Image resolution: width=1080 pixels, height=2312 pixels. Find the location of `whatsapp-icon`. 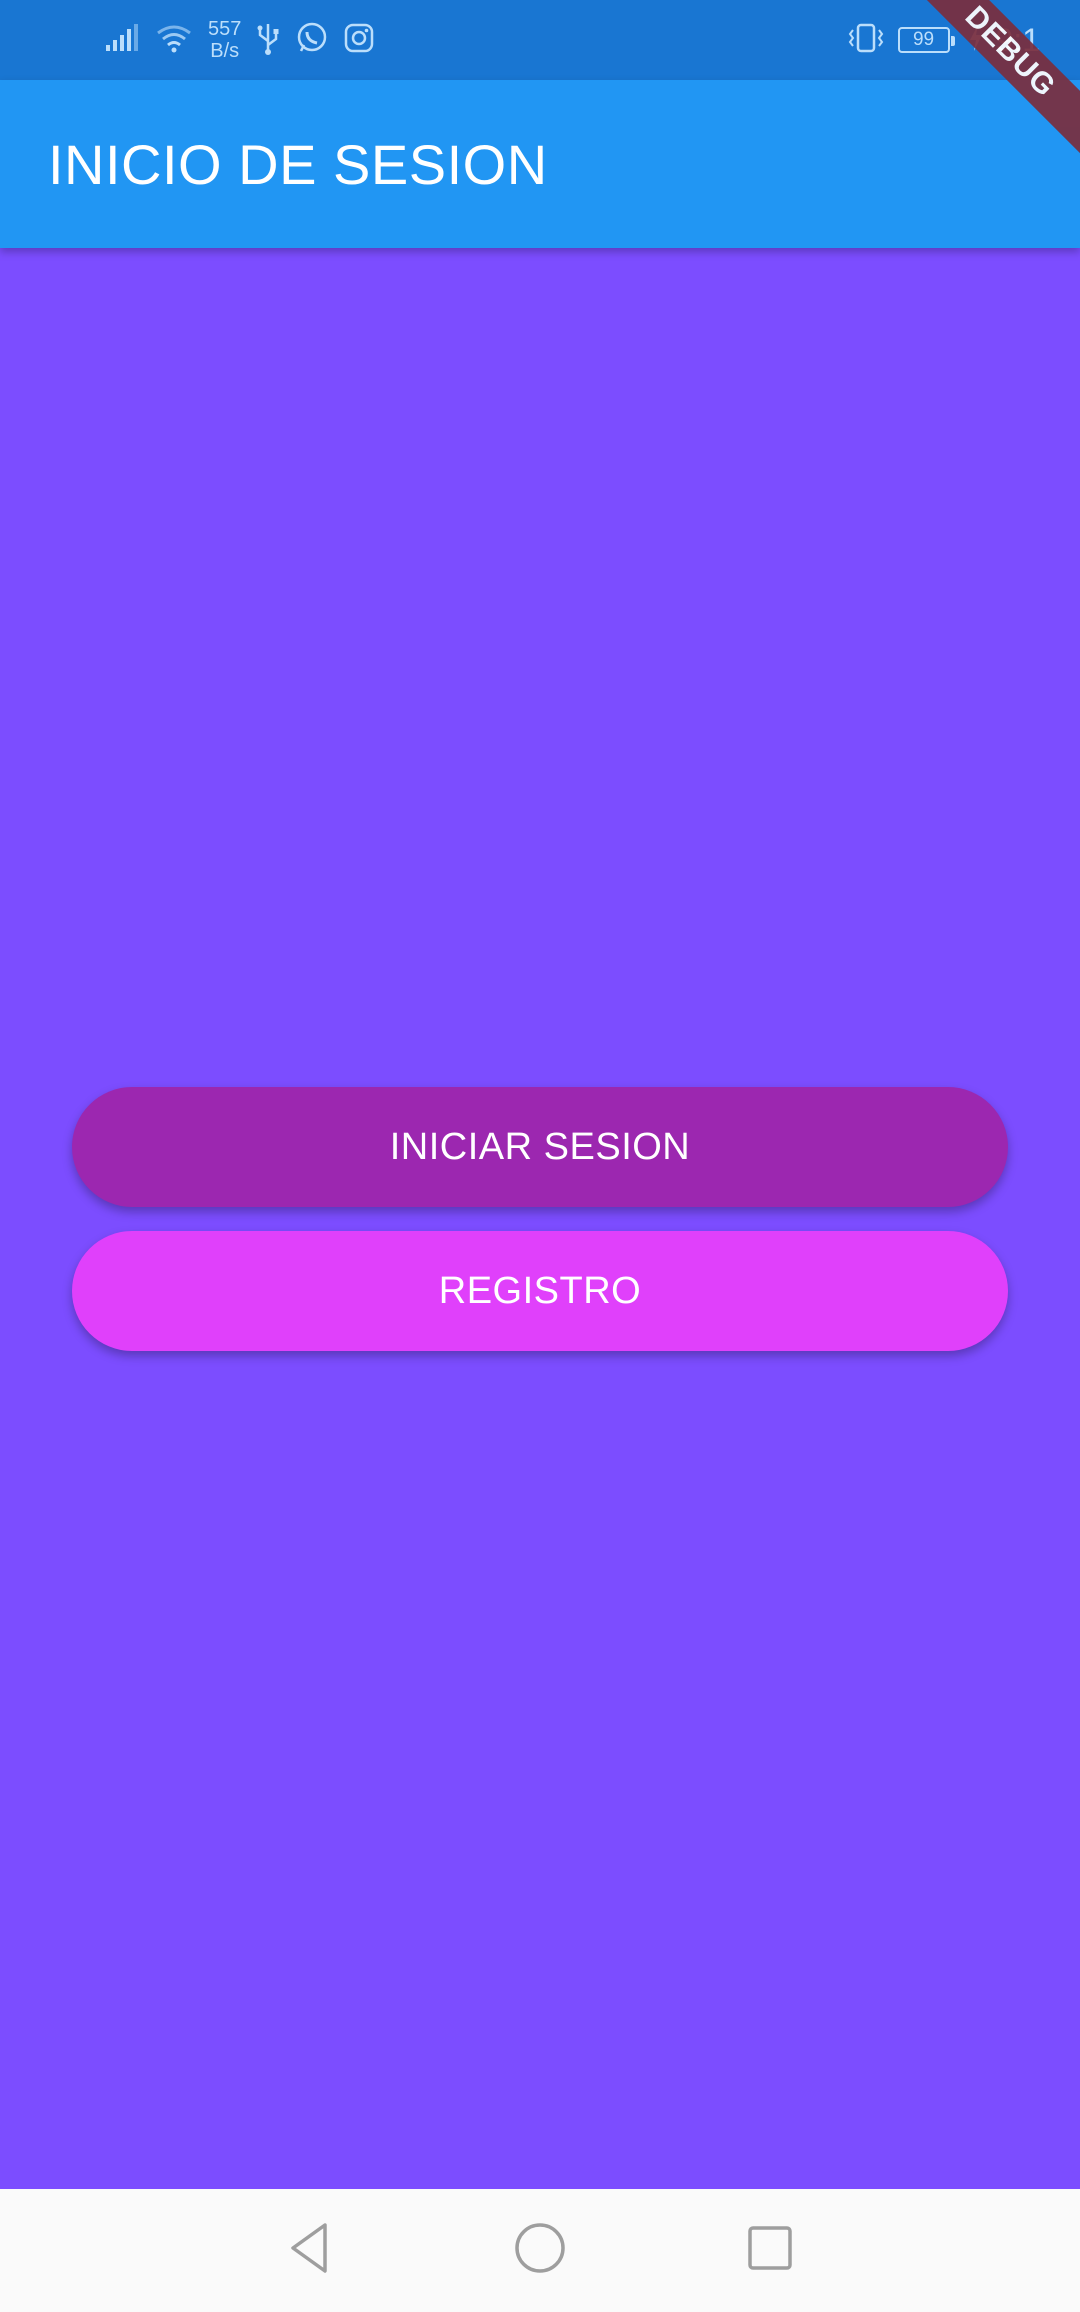

whatsapp-icon is located at coordinates (312, 40).